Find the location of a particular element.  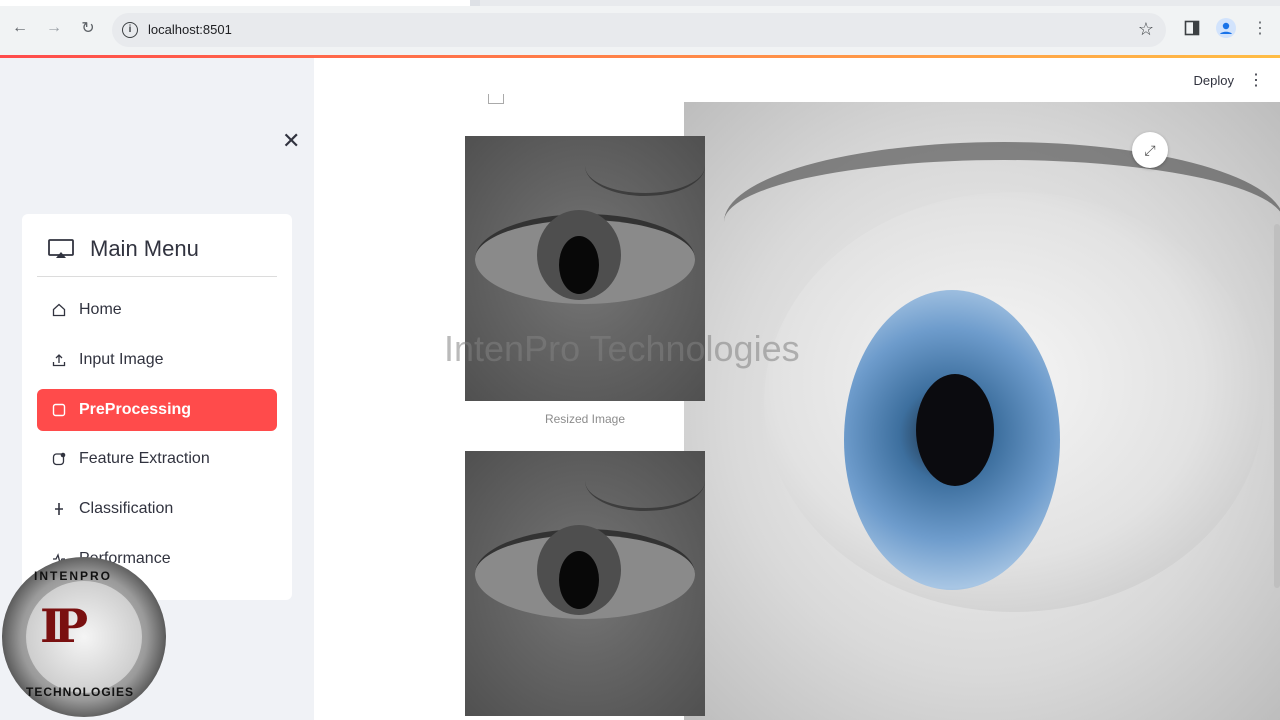

menu-item-label: PreProcessing is located at coordinates (135, 409).